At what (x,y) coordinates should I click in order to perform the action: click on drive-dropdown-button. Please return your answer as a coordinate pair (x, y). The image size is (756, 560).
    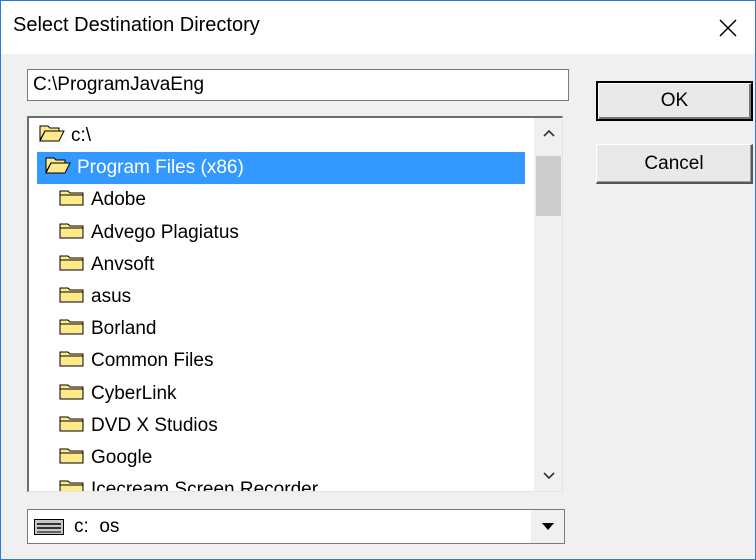
    Looking at the image, I should click on (547, 526).